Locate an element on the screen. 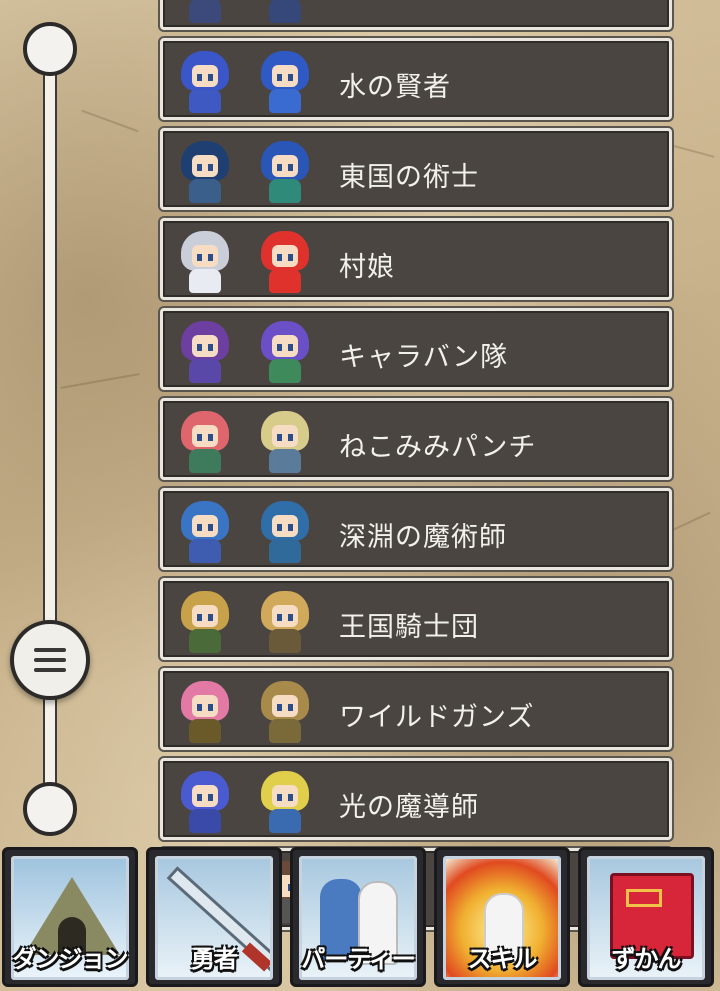 The image size is (720, 991). bottom-nav-bar: ダンジョン 勇者 パーティー スキル ずかん is located at coordinates (360, 917).